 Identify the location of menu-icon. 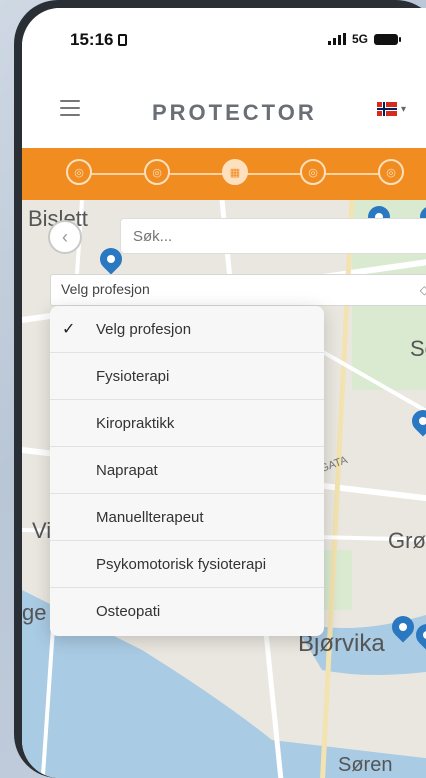
(70, 110).